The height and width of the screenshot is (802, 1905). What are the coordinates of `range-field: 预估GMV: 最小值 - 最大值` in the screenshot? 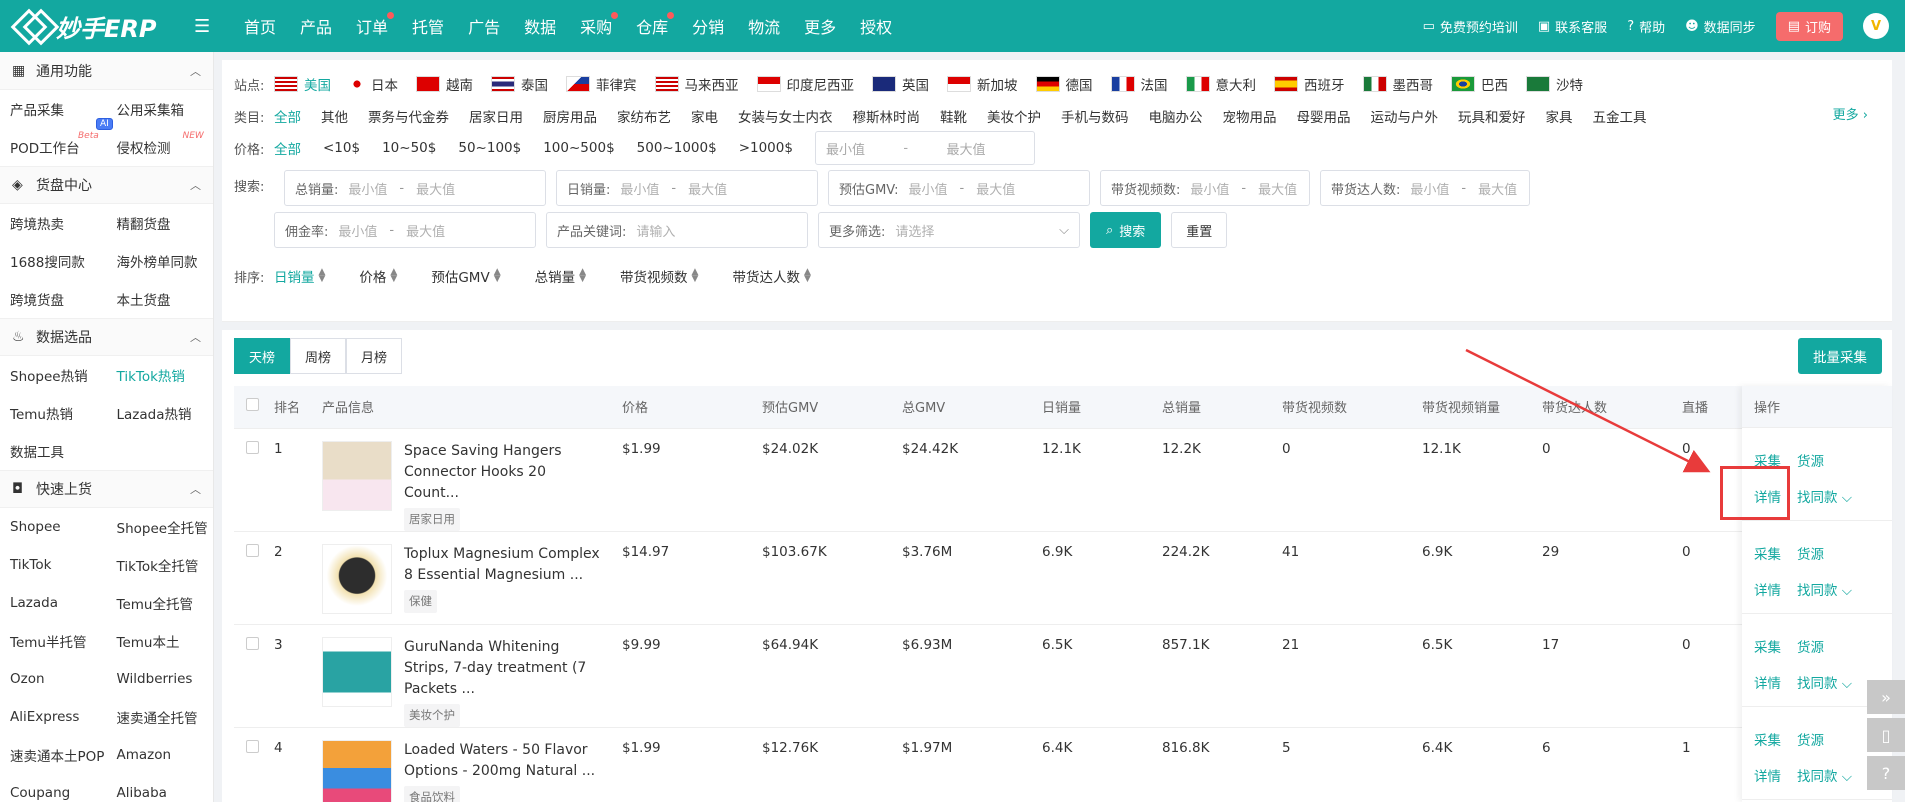 It's located at (959, 188).